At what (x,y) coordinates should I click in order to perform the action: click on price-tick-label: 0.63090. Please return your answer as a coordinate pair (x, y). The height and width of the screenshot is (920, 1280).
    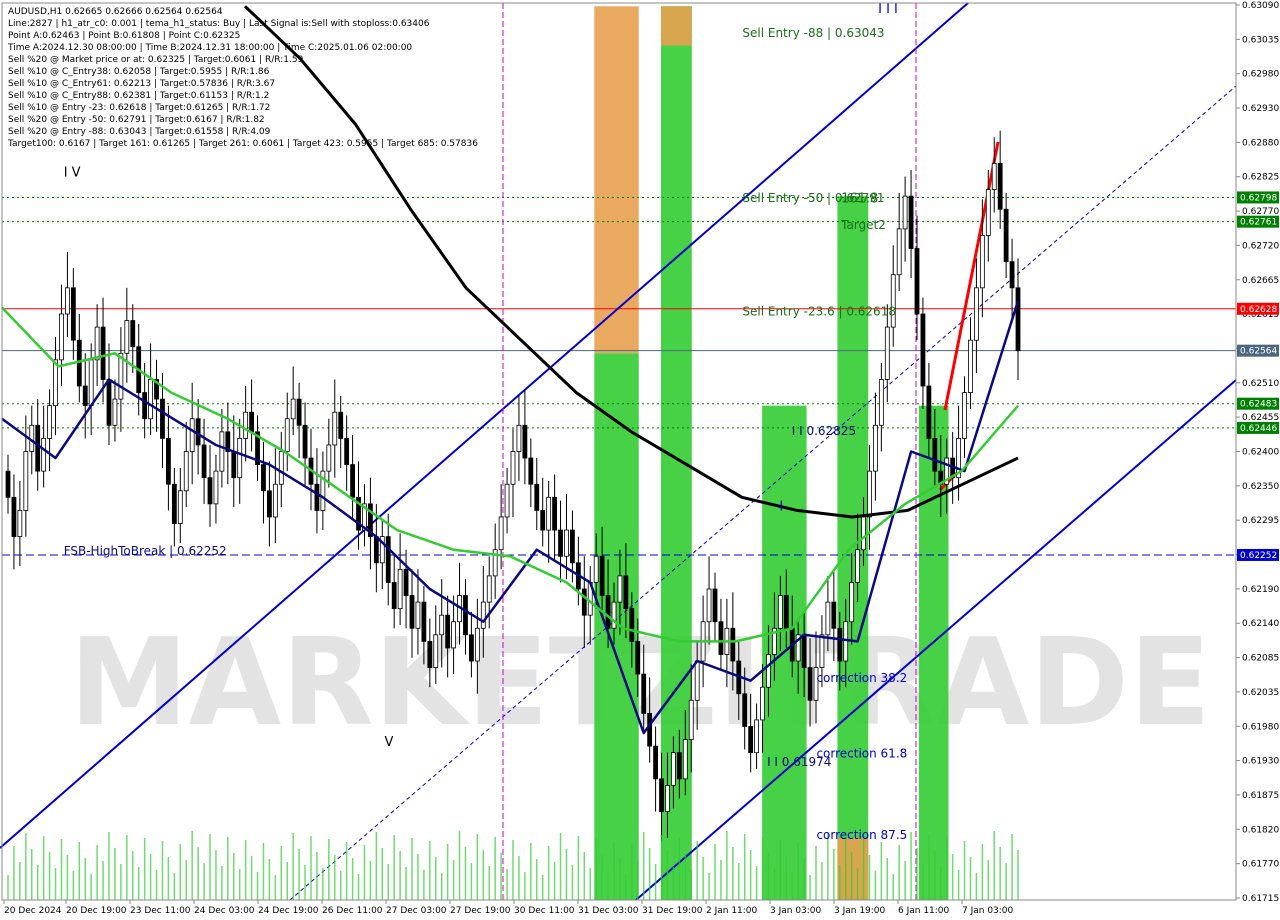
    Looking at the image, I should click on (1260, 6).